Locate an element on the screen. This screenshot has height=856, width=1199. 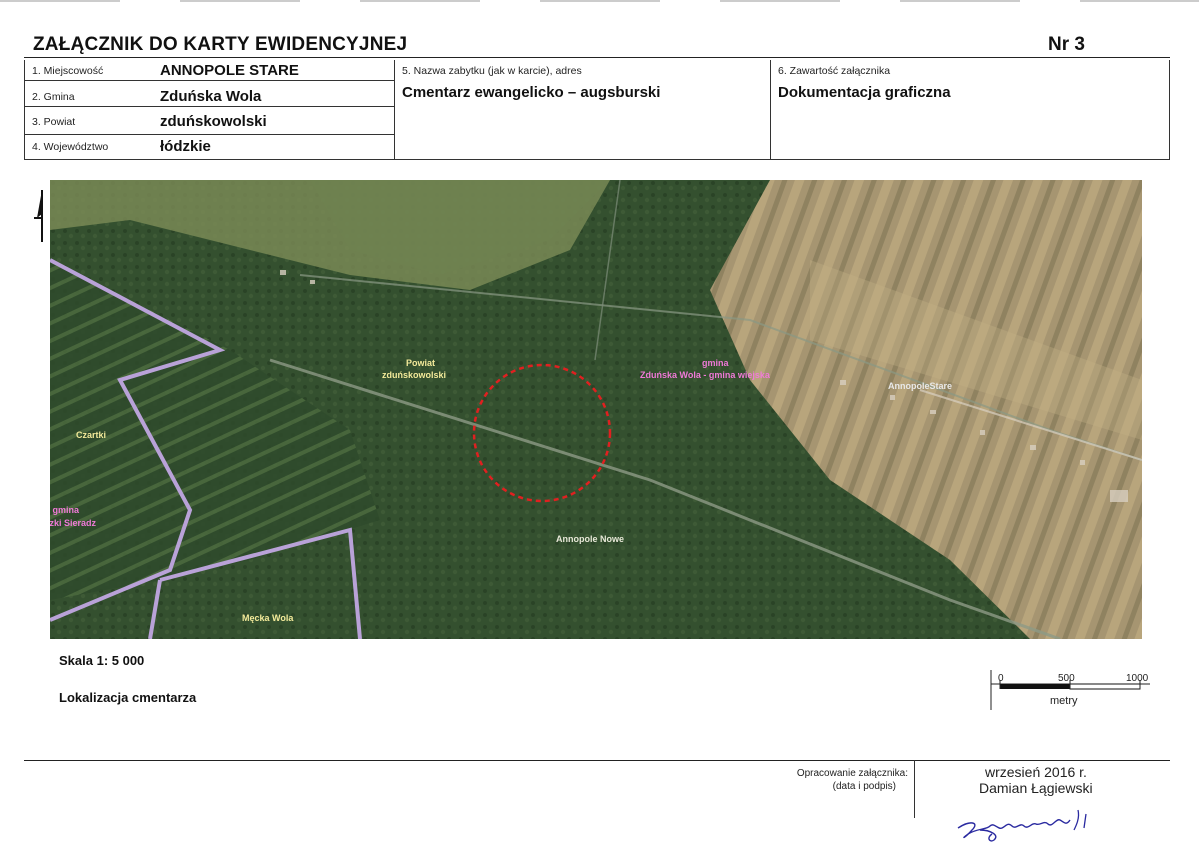
nazwa-value: Cmentarz ewangelicko – augsburski is located at coordinates (531, 92).